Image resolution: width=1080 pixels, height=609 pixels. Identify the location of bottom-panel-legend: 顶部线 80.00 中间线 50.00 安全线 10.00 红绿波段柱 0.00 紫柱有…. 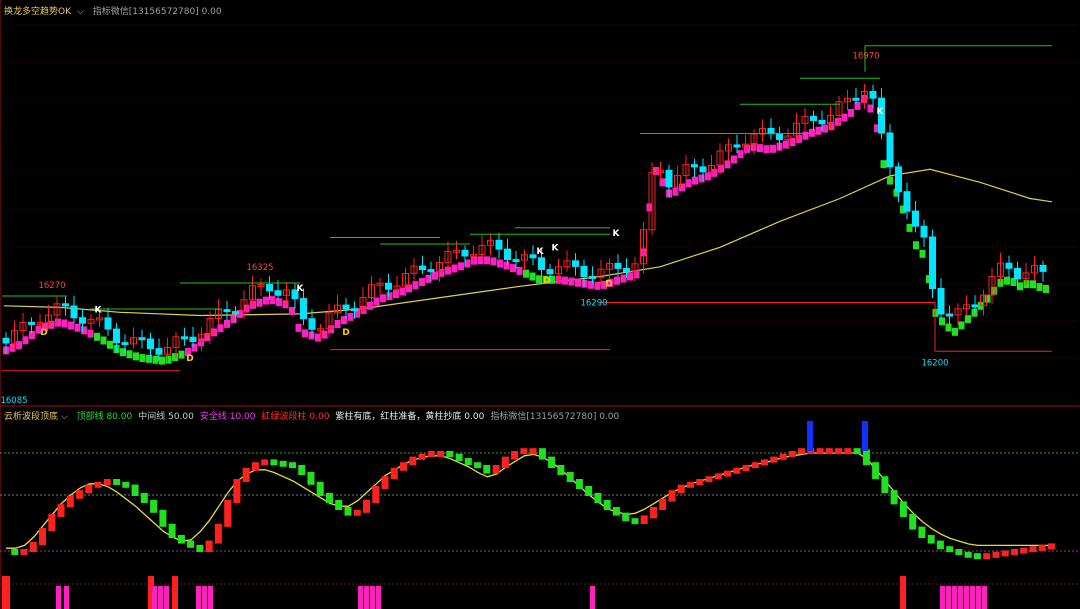
(351, 417).